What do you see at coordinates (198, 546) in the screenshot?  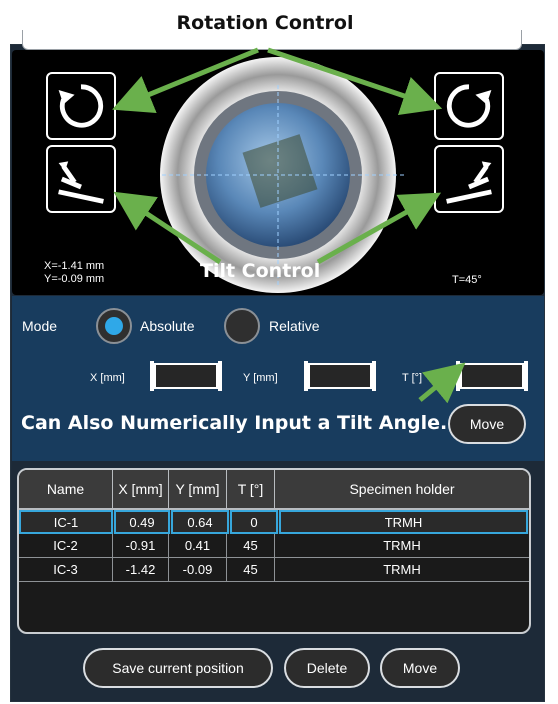 I see `cell-y: 0.41` at bounding box center [198, 546].